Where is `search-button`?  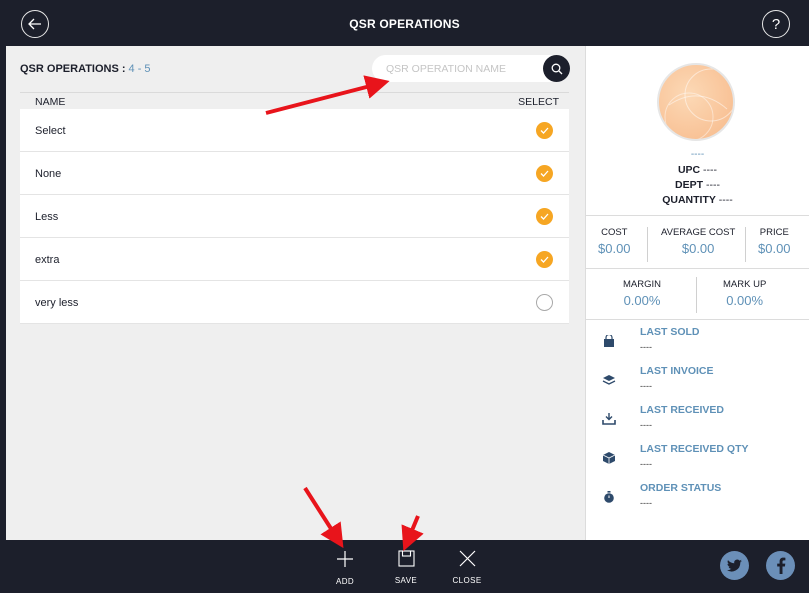 search-button is located at coordinates (556, 68).